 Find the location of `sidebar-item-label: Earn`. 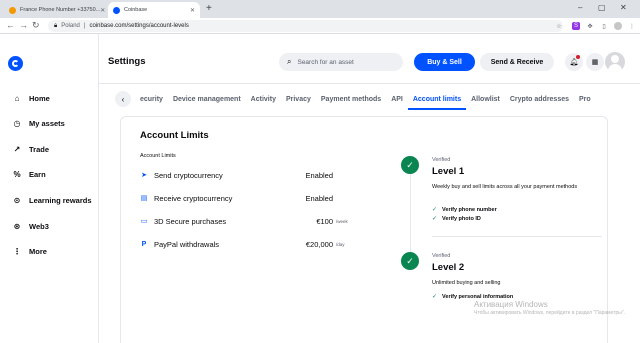

sidebar-item-label: Earn is located at coordinates (37, 174).